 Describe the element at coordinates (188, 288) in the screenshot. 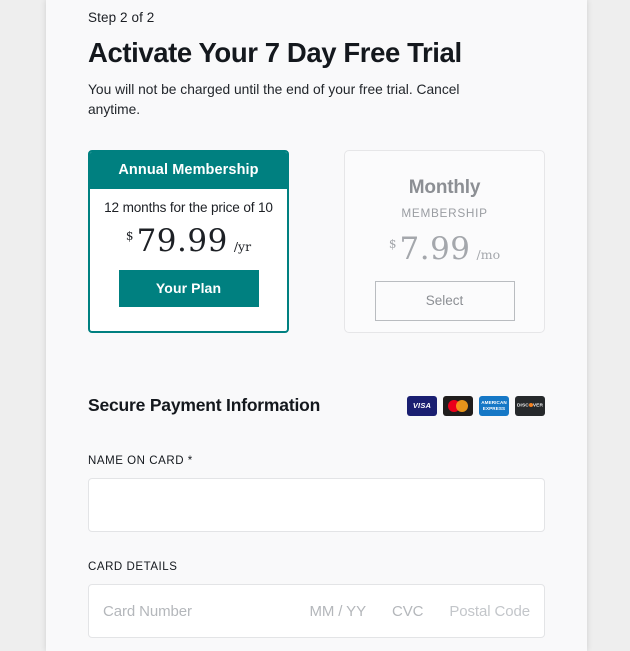

I see `your-plan-button: Your Plan` at that location.